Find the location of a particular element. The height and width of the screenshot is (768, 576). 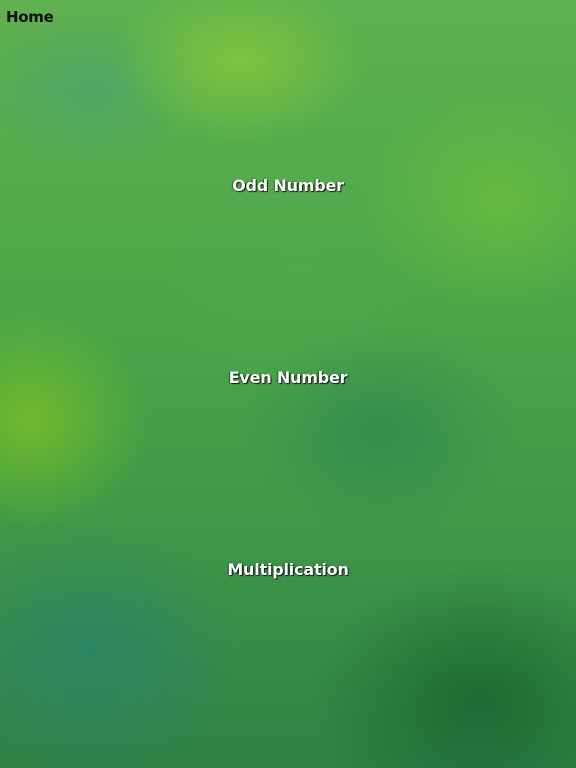

multiplication-button: Multiplication is located at coordinates (288, 569).